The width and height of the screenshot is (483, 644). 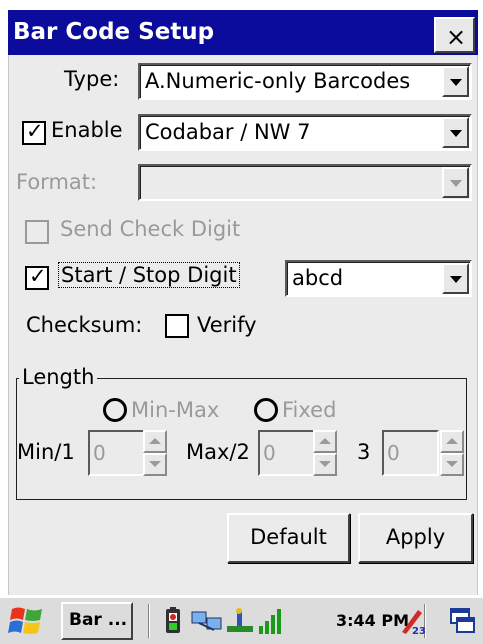 What do you see at coordinates (393, 453) in the screenshot?
I see `third-length-value: 0` at bounding box center [393, 453].